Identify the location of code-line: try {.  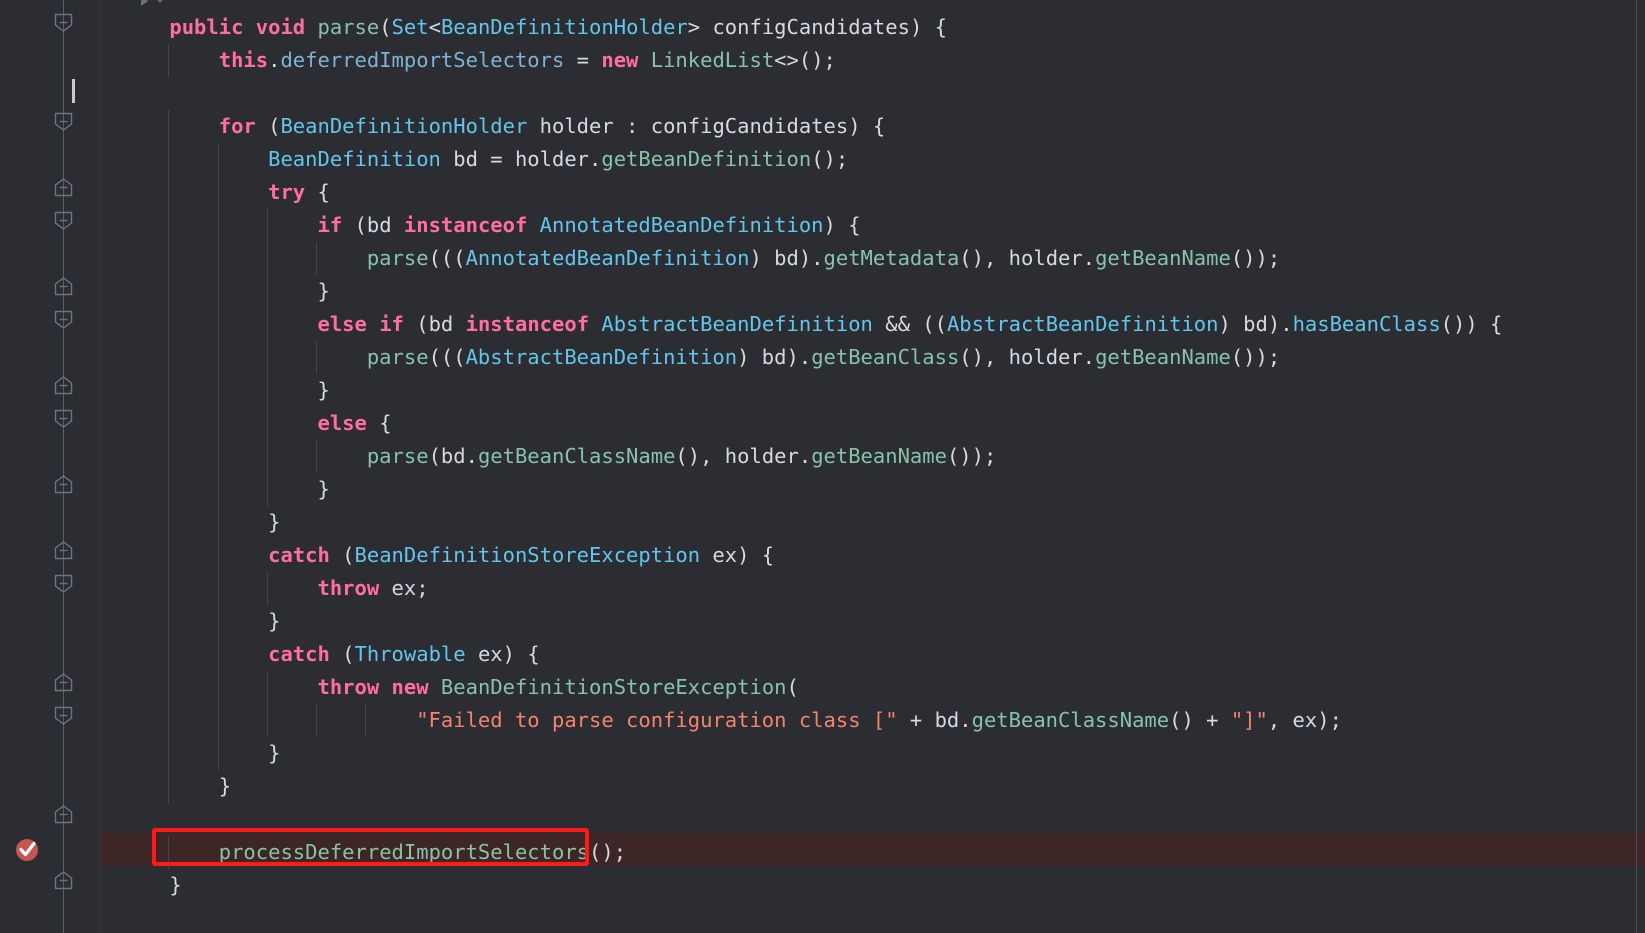
(872, 192).